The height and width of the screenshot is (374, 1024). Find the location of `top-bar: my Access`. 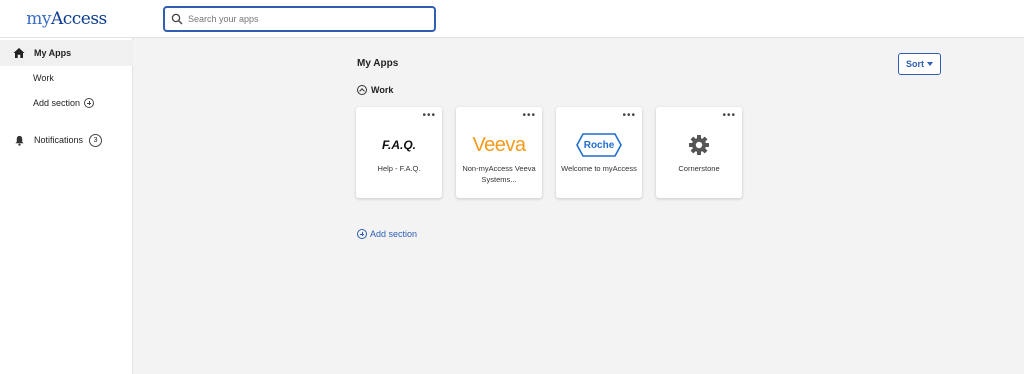

top-bar: my Access is located at coordinates (512, 19).